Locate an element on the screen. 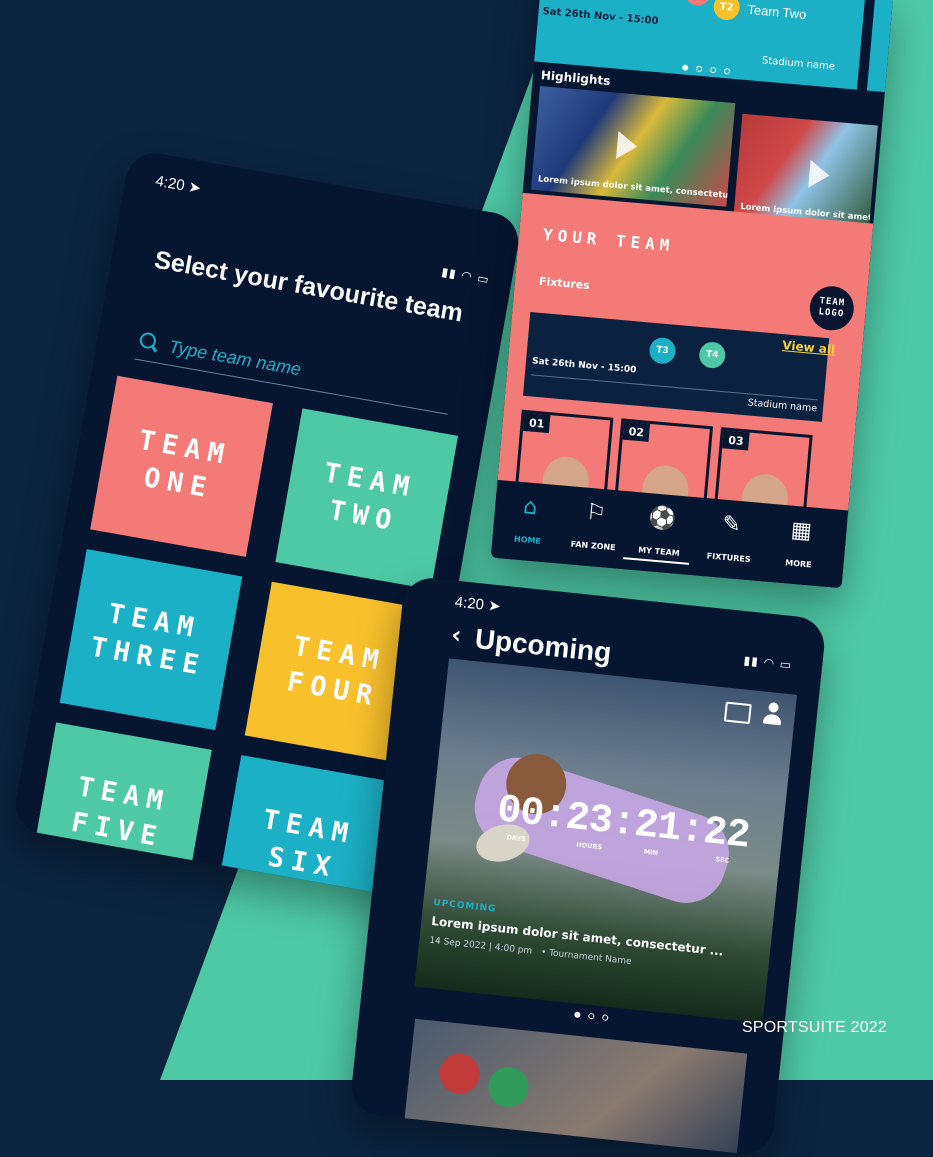 This screenshot has width=933, height=1157. user-icon is located at coordinates (773, 714).